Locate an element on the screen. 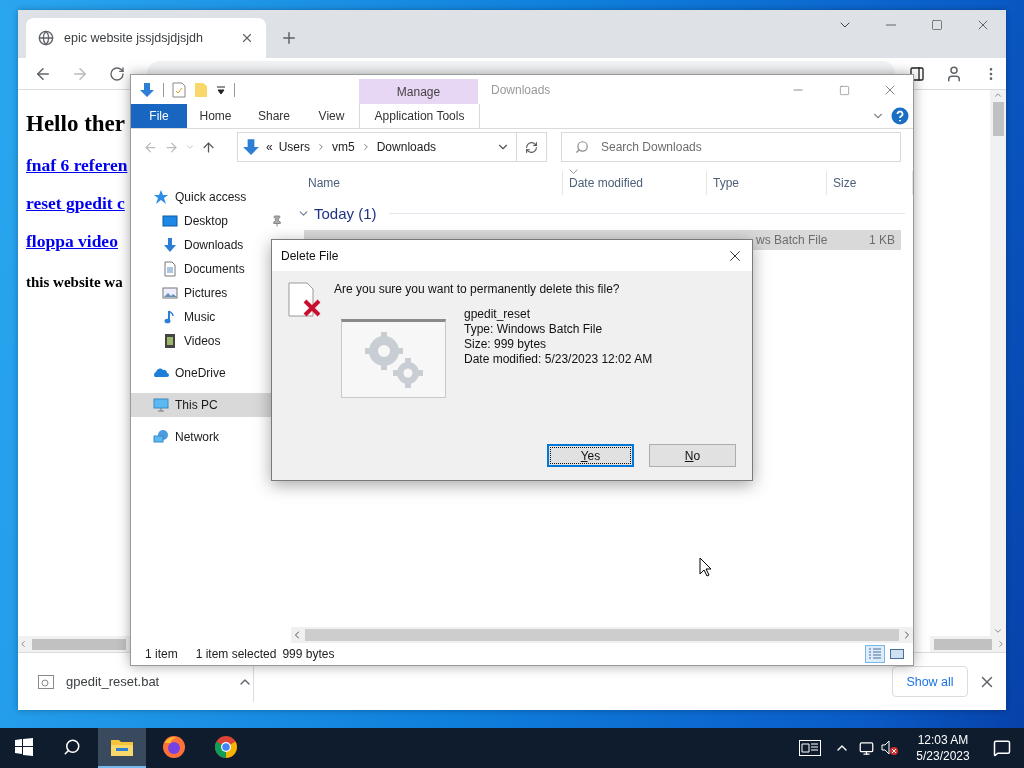 The height and width of the screenshot is (768, 1024). dialog-title: Delete File is located at coordinates (310, 255).